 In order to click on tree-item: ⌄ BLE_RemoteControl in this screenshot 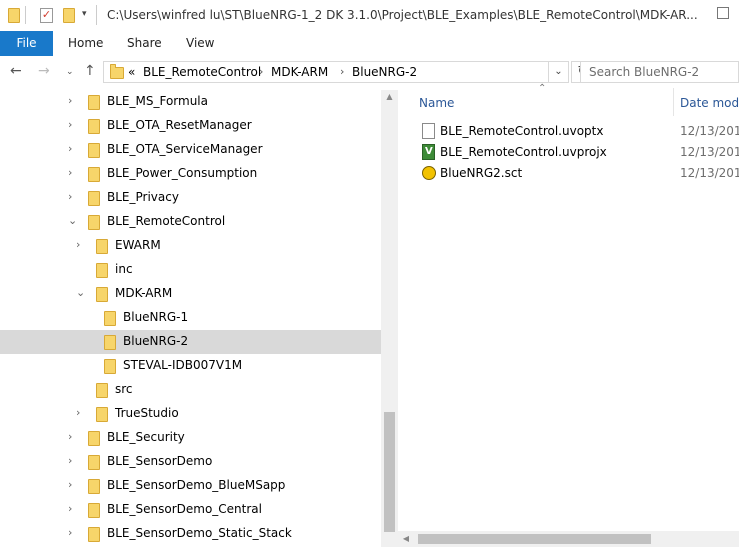, I will do `click(190, 222)`.